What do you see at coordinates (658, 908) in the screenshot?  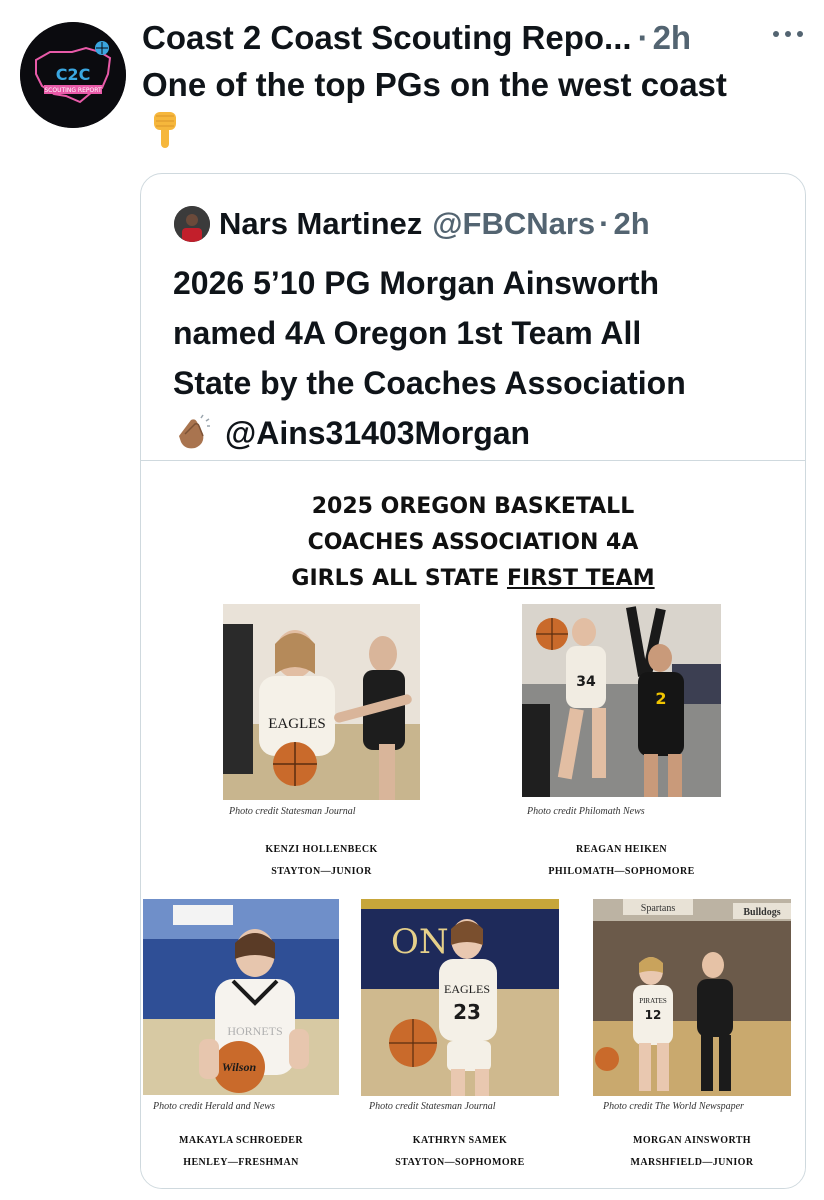 I see `banner-left-text: Spartans` at bounding box center [658, 908].